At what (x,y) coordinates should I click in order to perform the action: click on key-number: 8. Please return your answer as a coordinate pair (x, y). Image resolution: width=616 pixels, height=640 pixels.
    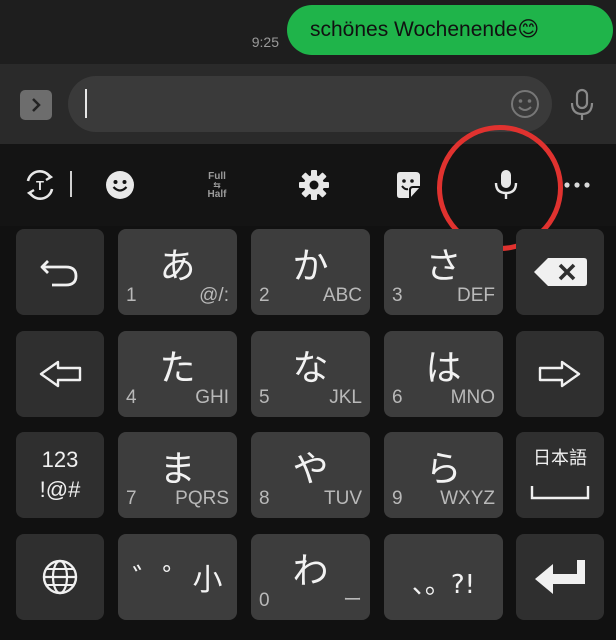
    Looking at the image, I should click on (264, 498).